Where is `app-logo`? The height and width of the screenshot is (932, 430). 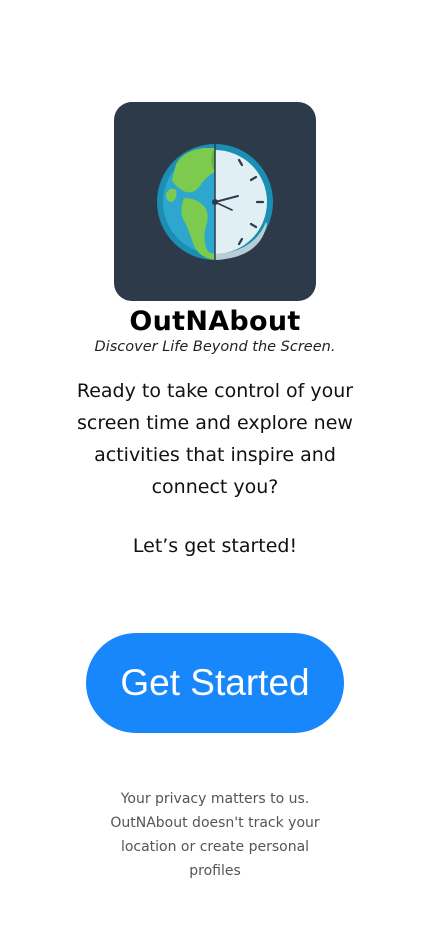 app-logo is located at coordinates (215, 201).